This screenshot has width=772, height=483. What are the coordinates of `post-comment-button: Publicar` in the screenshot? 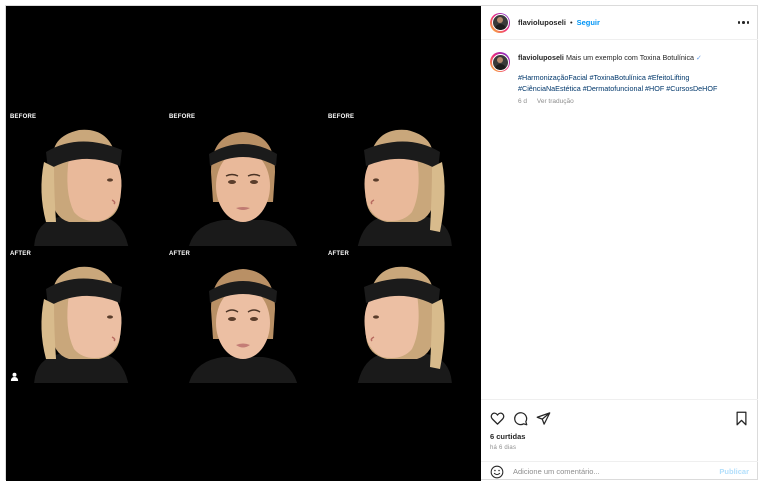 It's located at (734, 471).